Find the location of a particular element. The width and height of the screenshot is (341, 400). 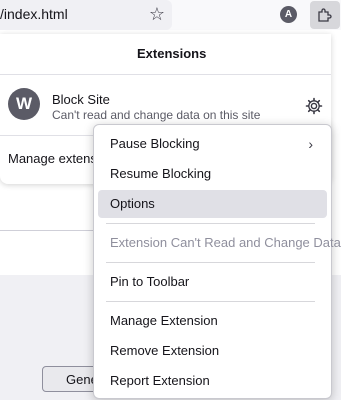

manage-extensions-link: Manage extensions is located at coordinates (51, 158).